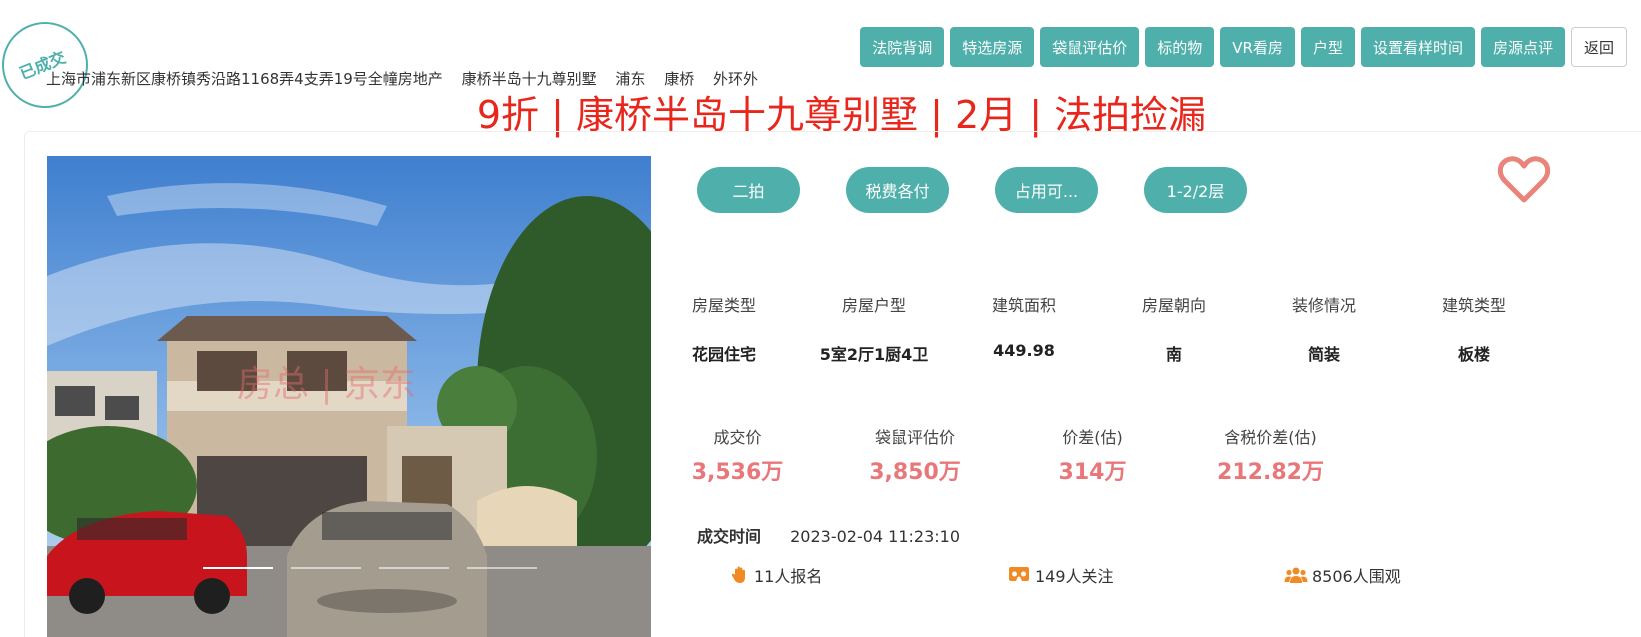  What do you see at coordinates (972, 190) in the screenshot?
I see `listing-tags: 二拍 税费各付 占用可... 1-2/2层` at bounding box center [972, 190].